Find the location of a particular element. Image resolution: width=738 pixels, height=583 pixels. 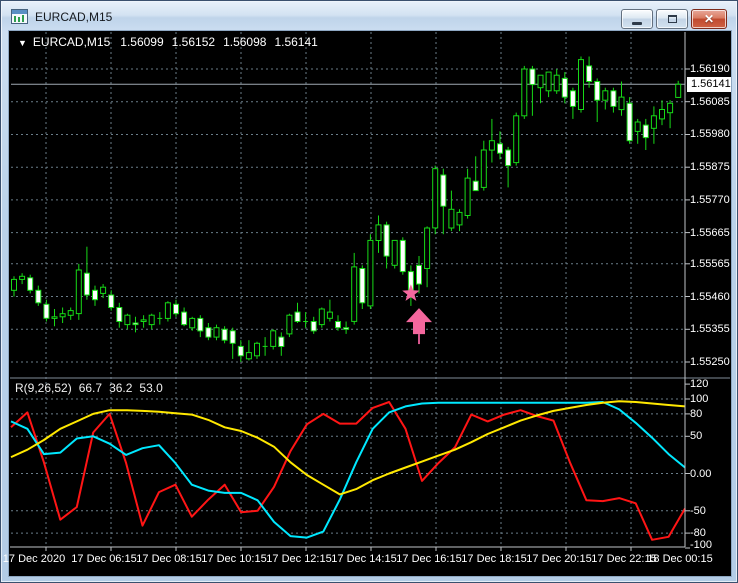

time-tick-label: 17 Dec 08:15 is located at coordinates (169, 559).